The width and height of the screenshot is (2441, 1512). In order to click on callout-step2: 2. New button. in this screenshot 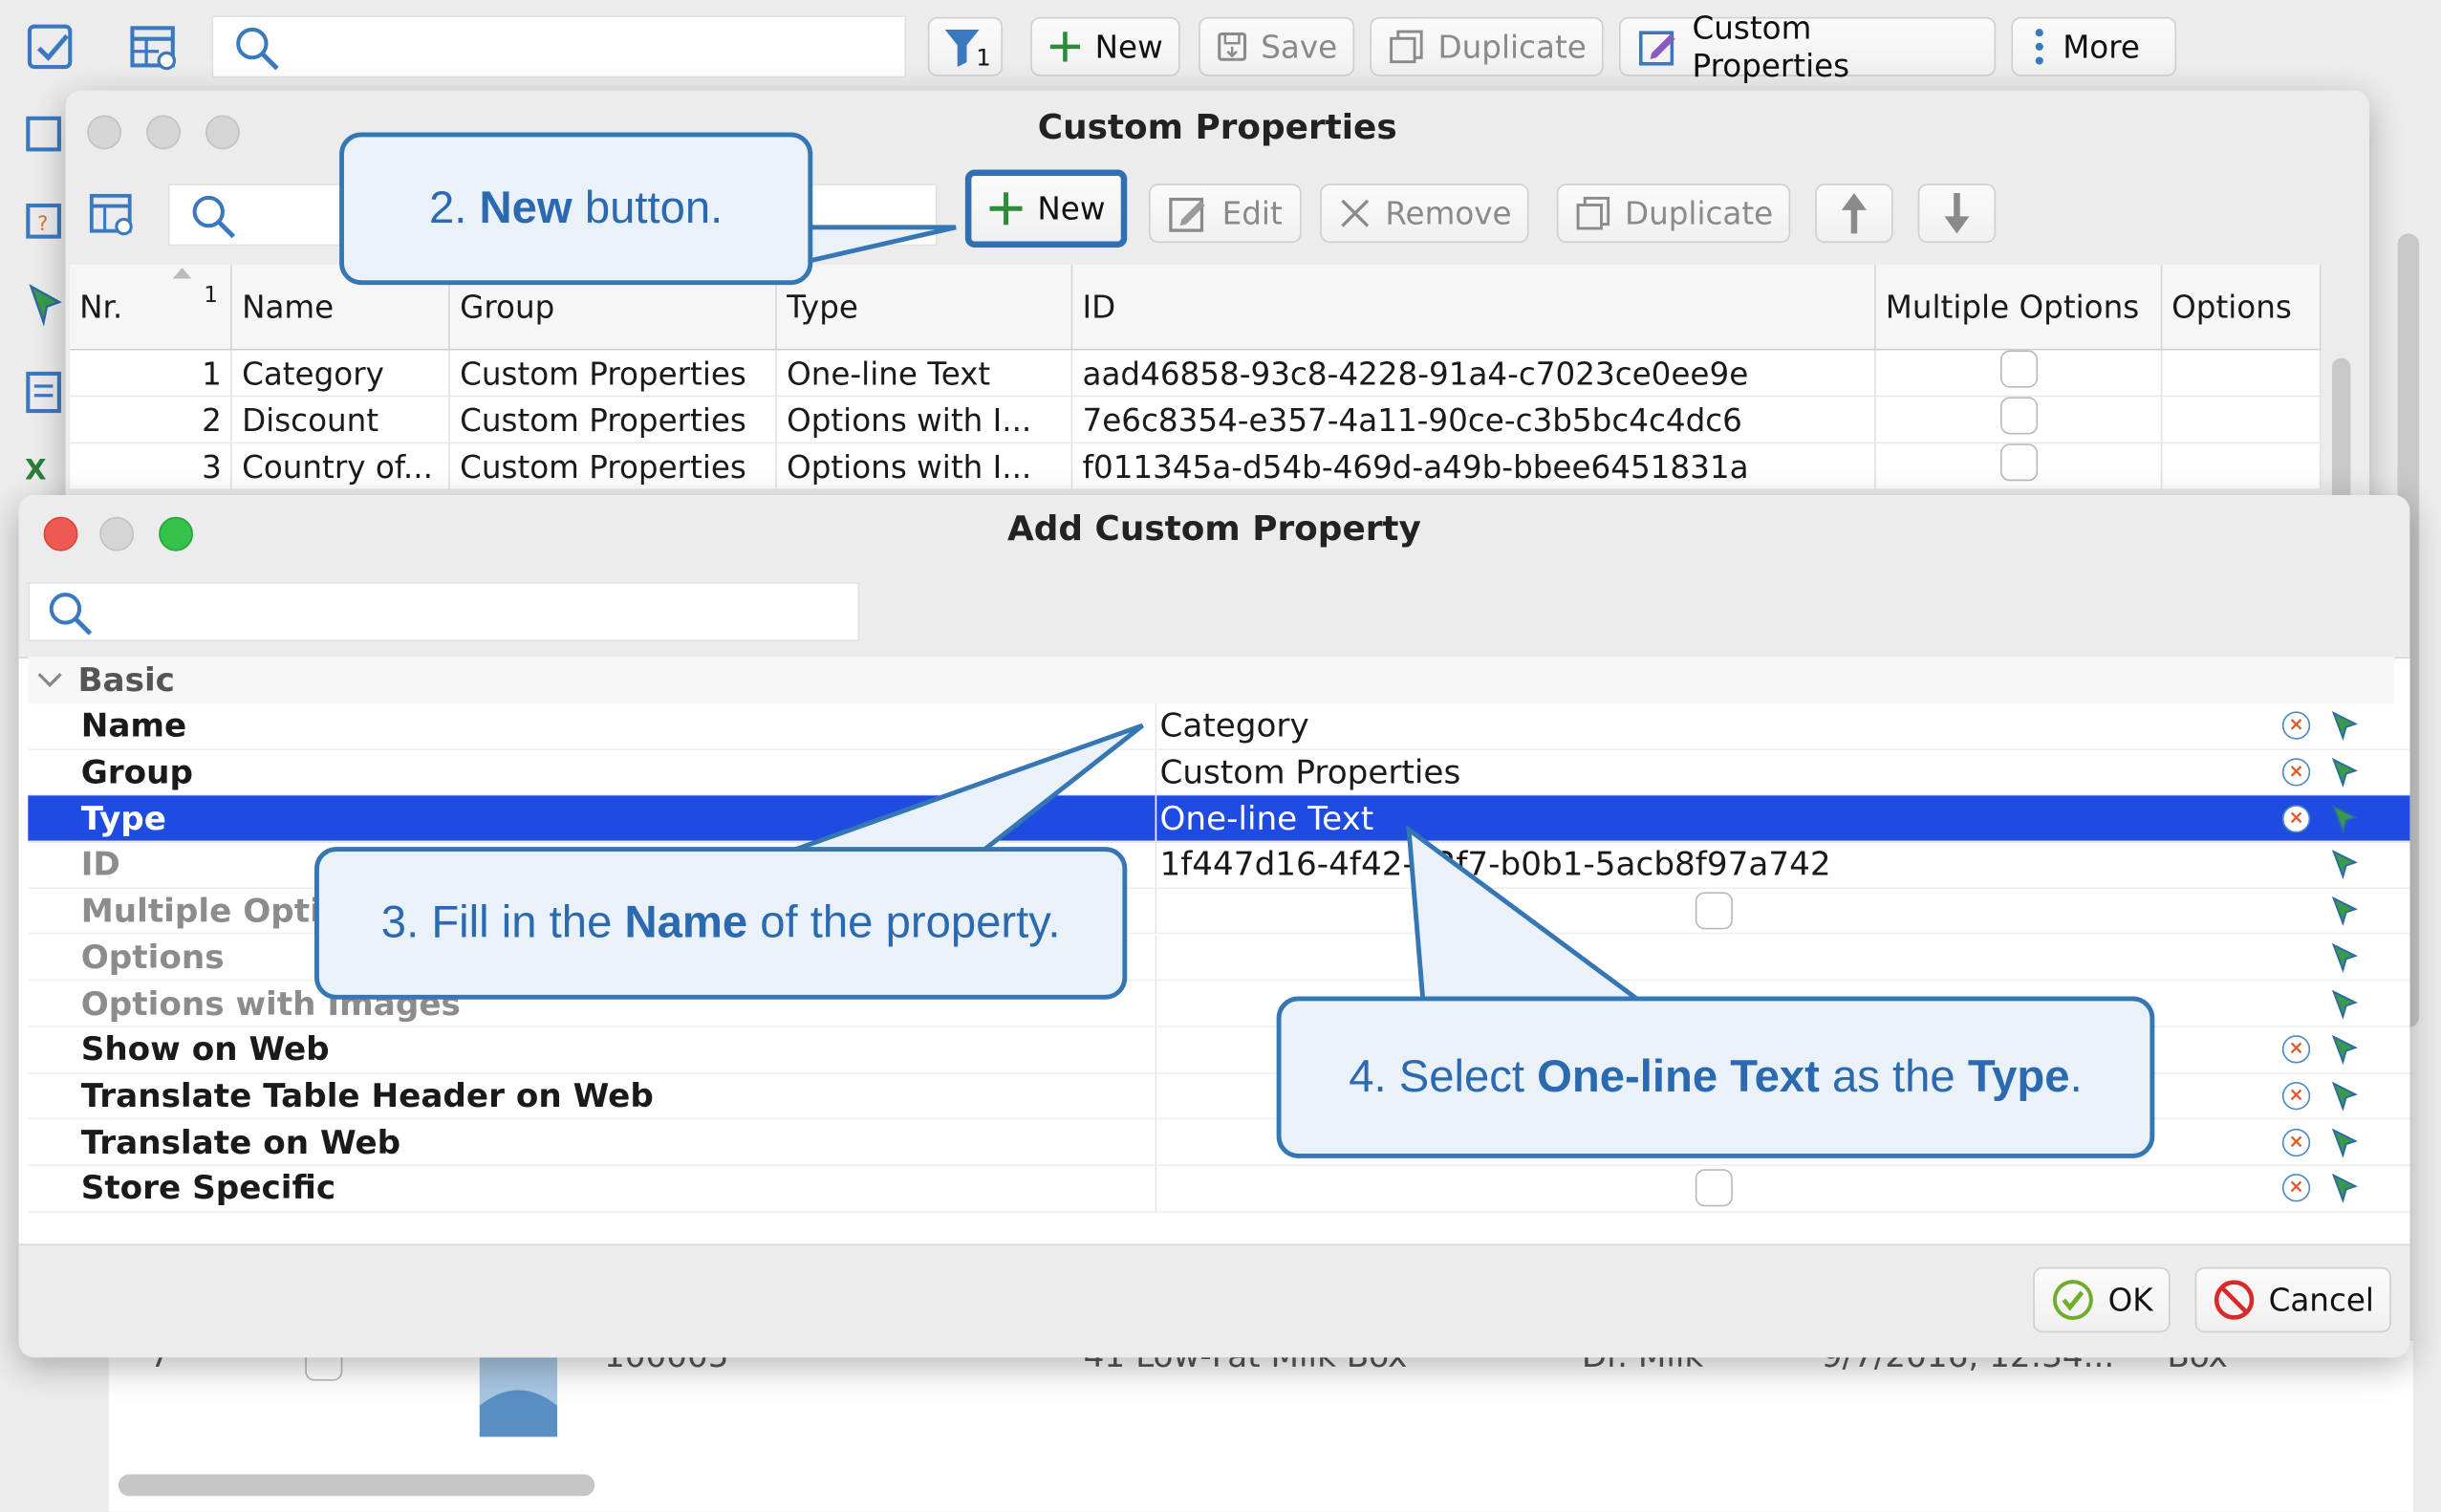, I will do `click(576, 209)`.